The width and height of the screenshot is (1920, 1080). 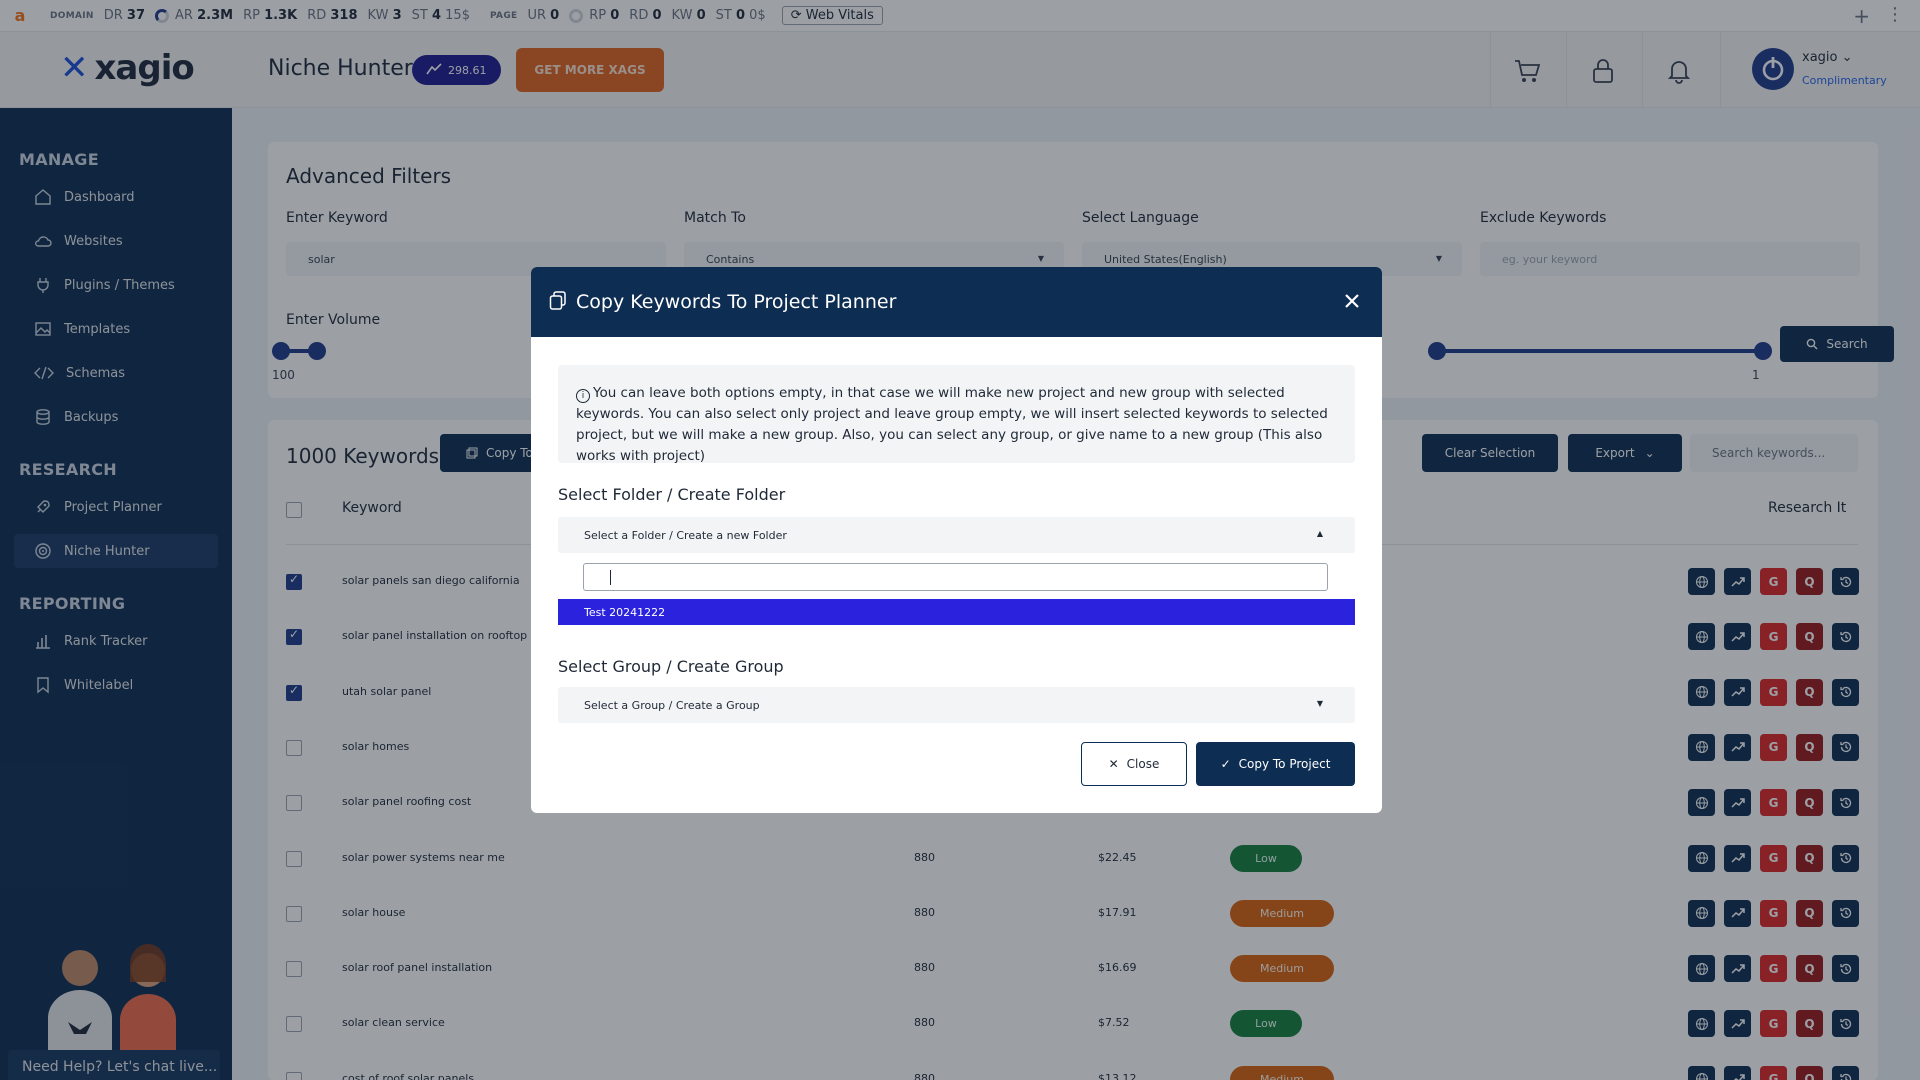 What do you see at coordinates (671, 666) in the screenshot?
I see `group-section-label: Select Group / Create Group` at bounding box center [671, 666].